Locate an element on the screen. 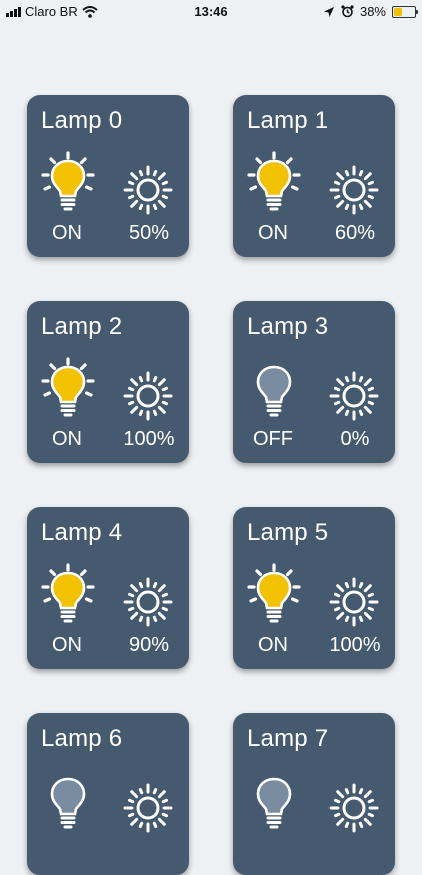  lamp-card-7: Lamp 7 is located at coordinates (314, 794).